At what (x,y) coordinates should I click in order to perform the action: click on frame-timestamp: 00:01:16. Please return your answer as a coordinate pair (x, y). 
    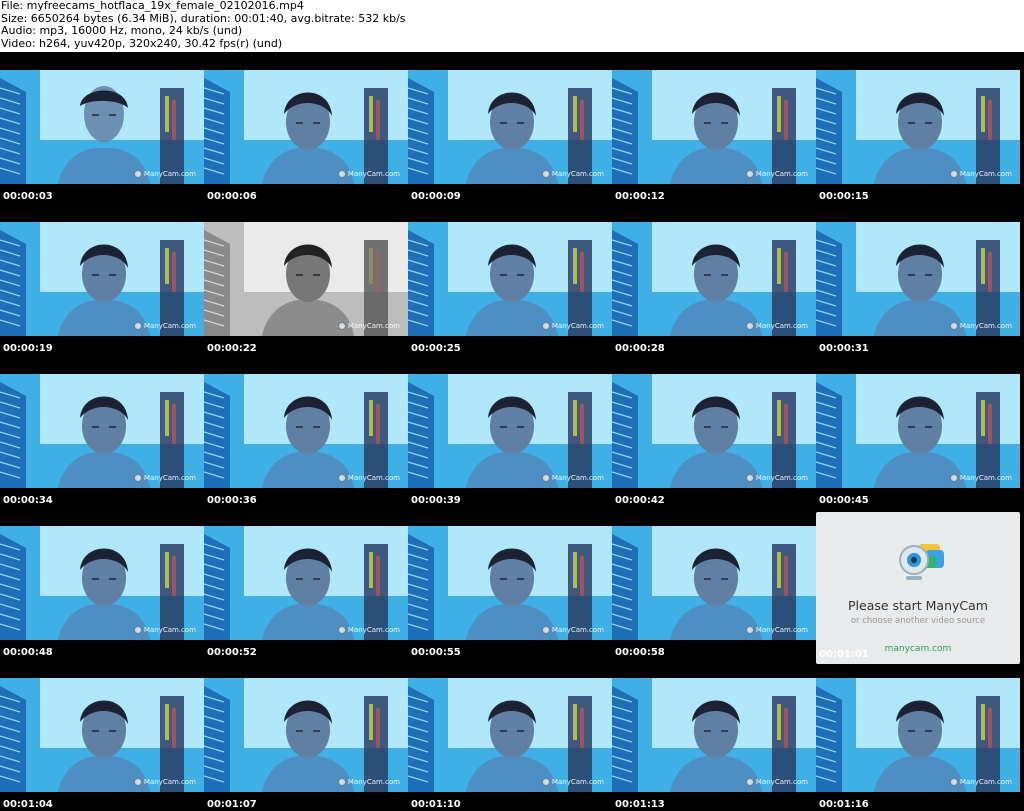
    Looking at the image, I should click on (844, 804).